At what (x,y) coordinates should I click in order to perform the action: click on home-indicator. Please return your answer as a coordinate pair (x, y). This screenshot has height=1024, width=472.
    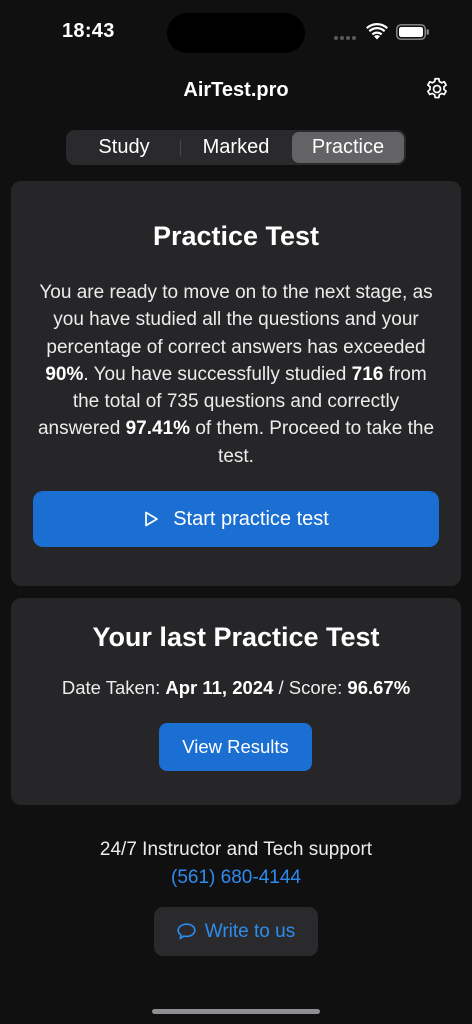
    Looking at the image, I should click on (236, 1011).